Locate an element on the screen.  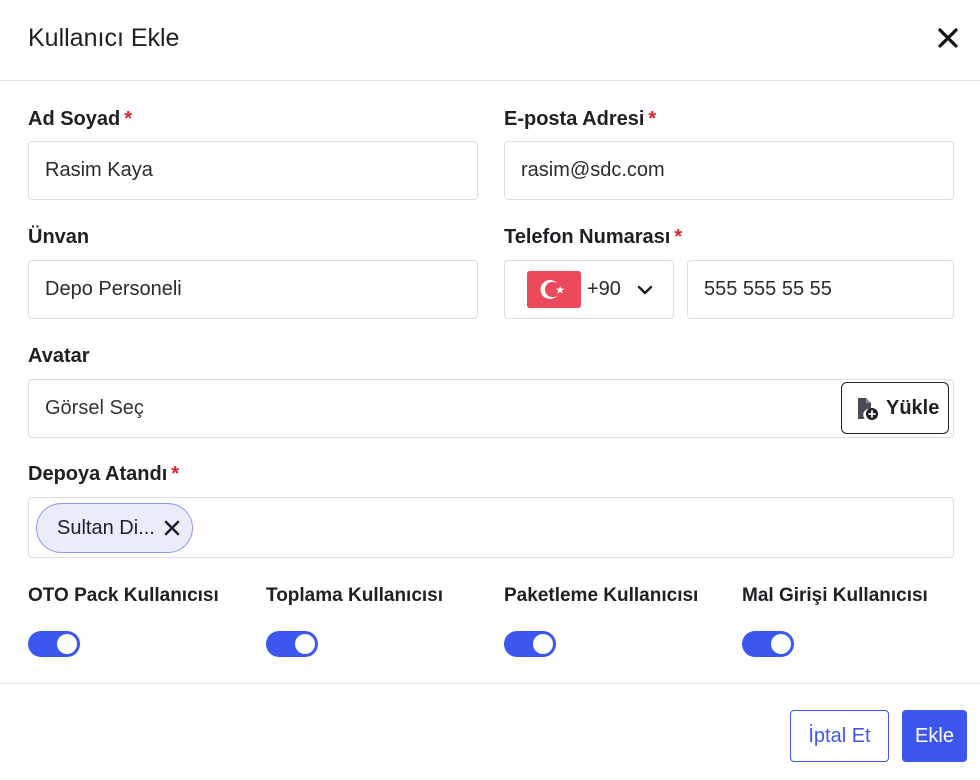
warehouse-label: Depoya Atandı * is located at coordinates (103, 474).